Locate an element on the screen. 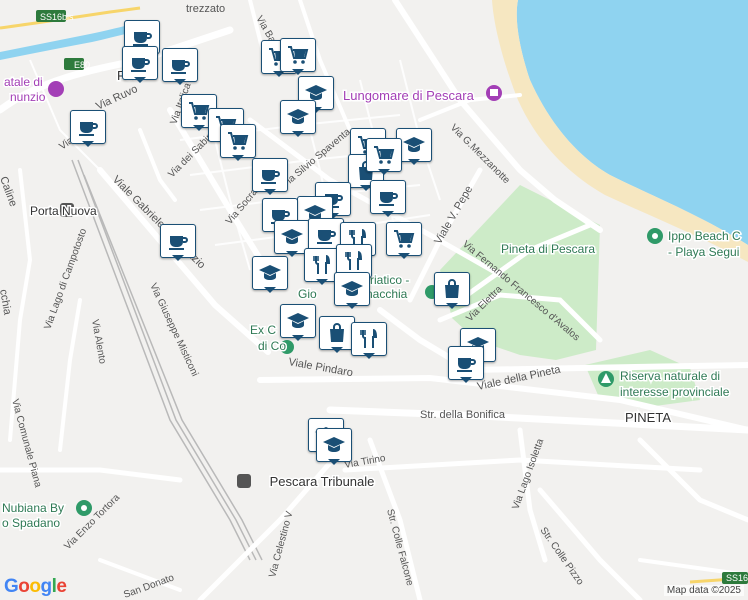 Image resolution: width=748 pixels, height=600 pixels. google-logo-letter: g is located at coordinates (46, 586).